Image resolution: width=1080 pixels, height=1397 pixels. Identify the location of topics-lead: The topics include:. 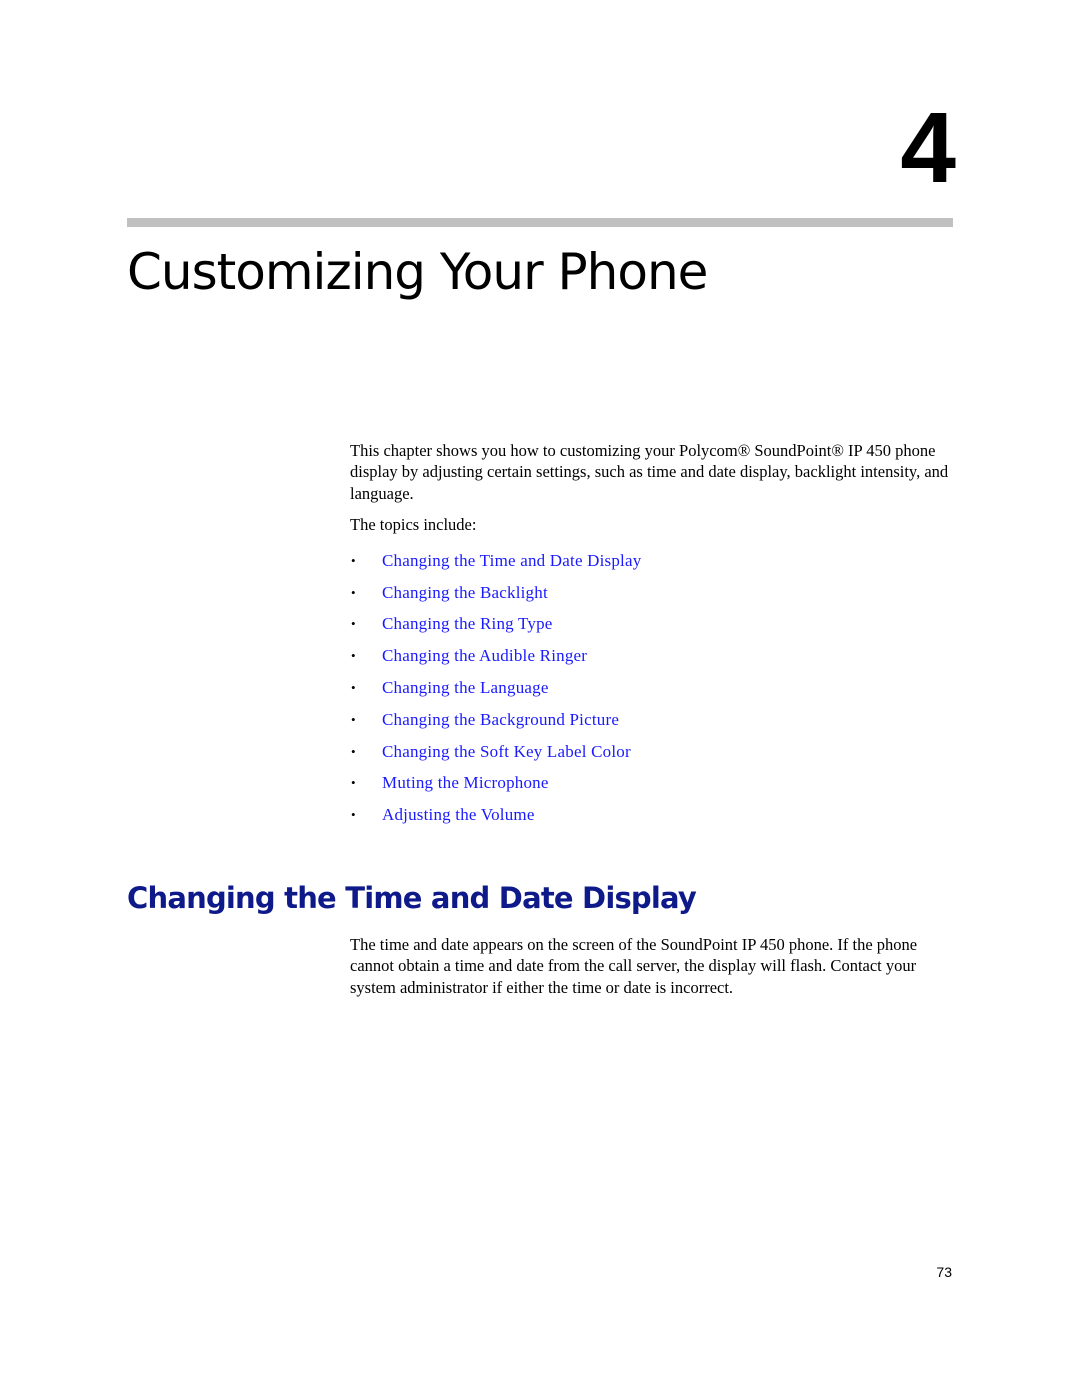
(413, 524).